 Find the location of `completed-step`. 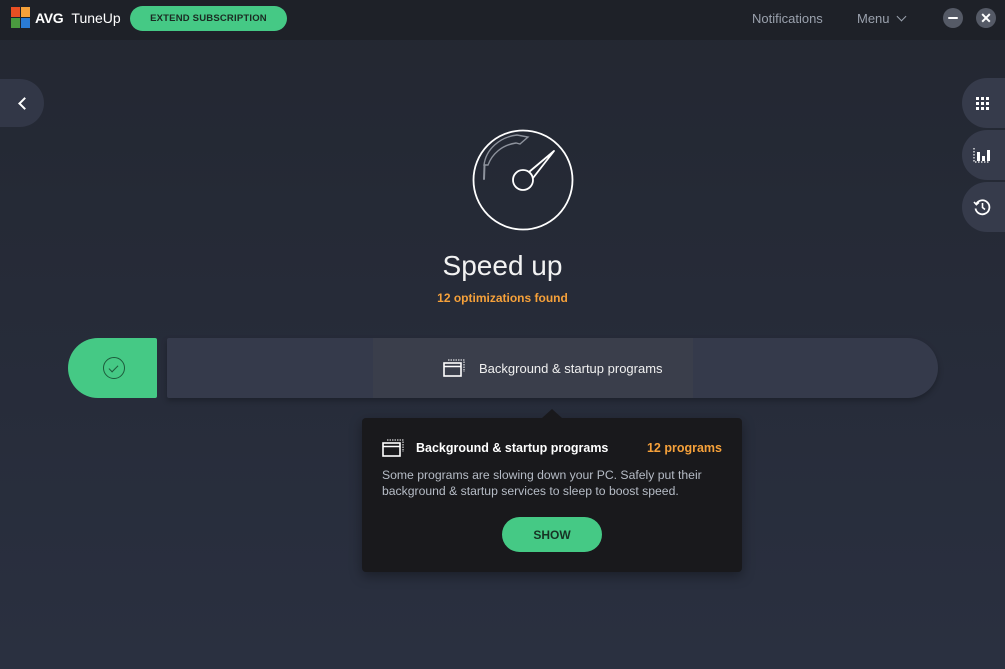

completed-step is located at coordinates (112, 368).